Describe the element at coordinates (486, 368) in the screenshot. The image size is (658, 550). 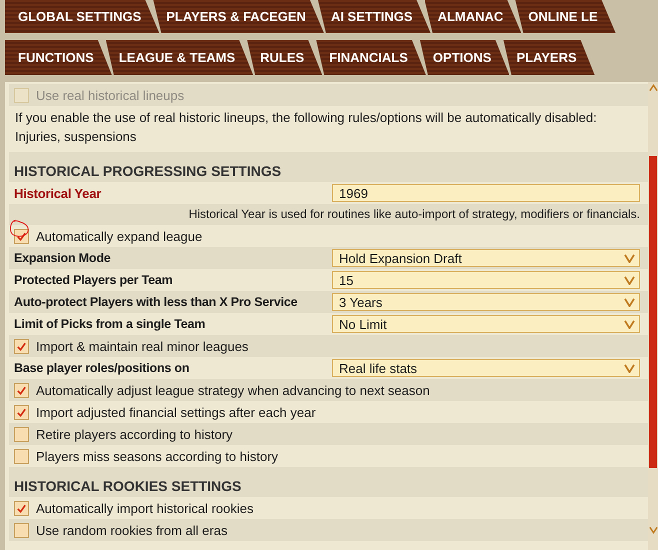
I see `dropdown: Real life stats` at that location.